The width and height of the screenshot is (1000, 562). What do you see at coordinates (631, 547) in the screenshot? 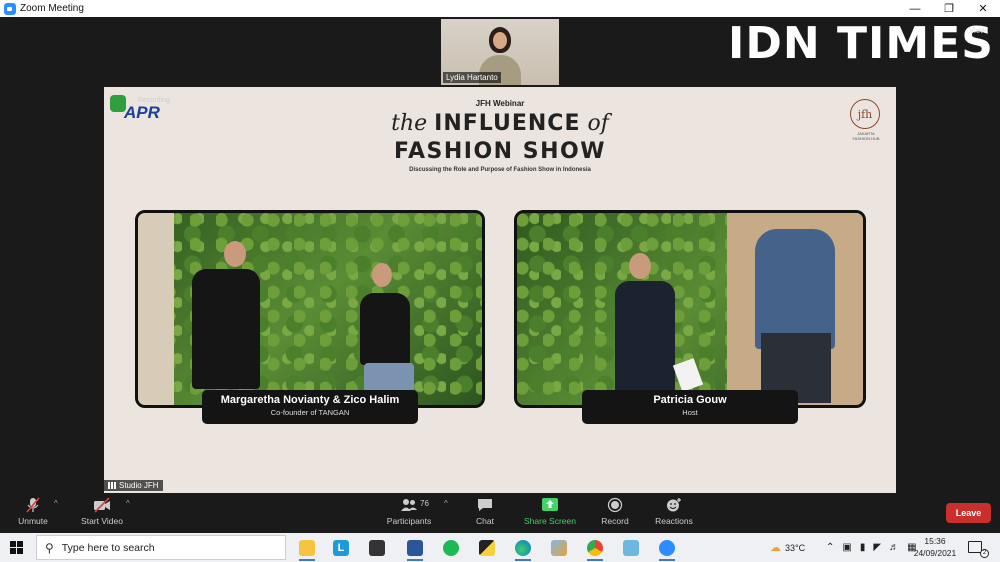
I see `notepad-icon` at bounding box center [631, 547].